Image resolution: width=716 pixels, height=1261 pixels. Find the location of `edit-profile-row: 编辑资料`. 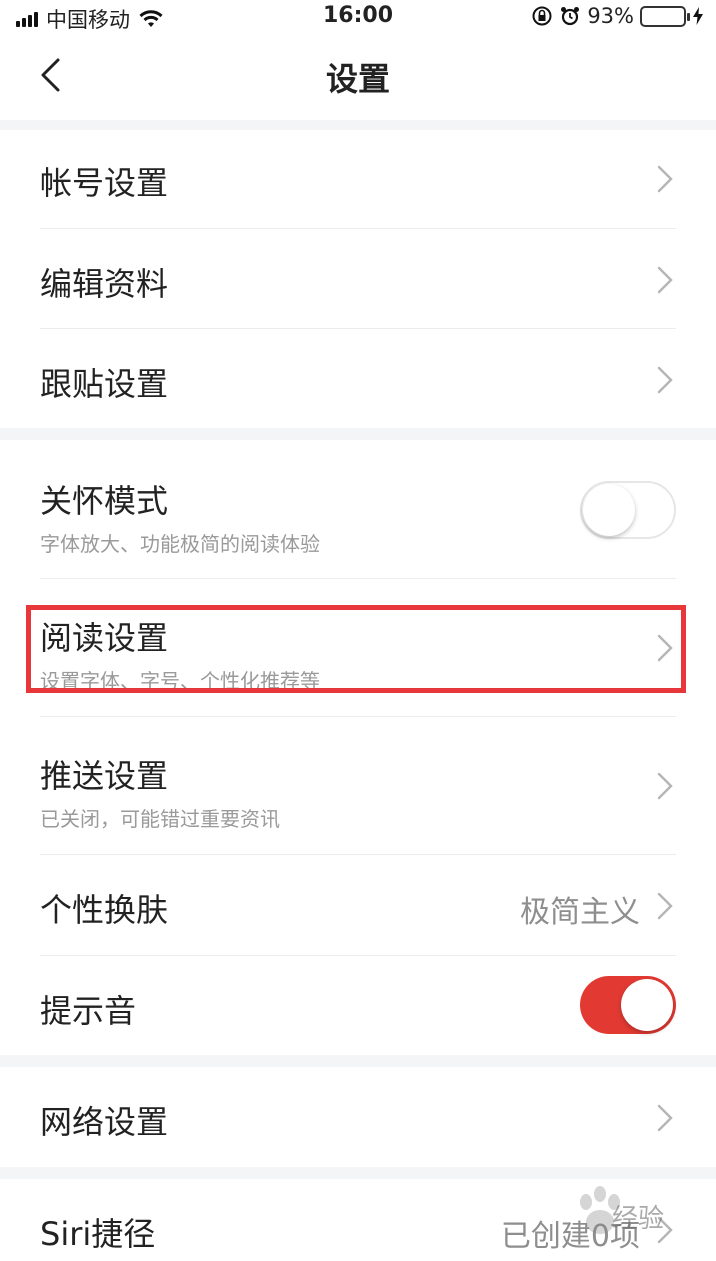

edit-profile-row: 编辑资料 is located at coordinates (358, 278).